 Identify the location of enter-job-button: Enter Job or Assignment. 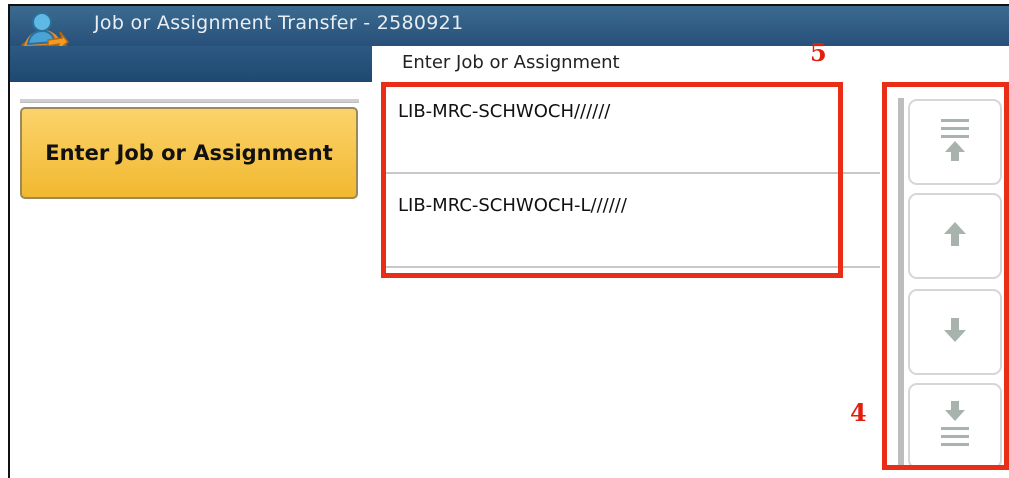
(189, 153).